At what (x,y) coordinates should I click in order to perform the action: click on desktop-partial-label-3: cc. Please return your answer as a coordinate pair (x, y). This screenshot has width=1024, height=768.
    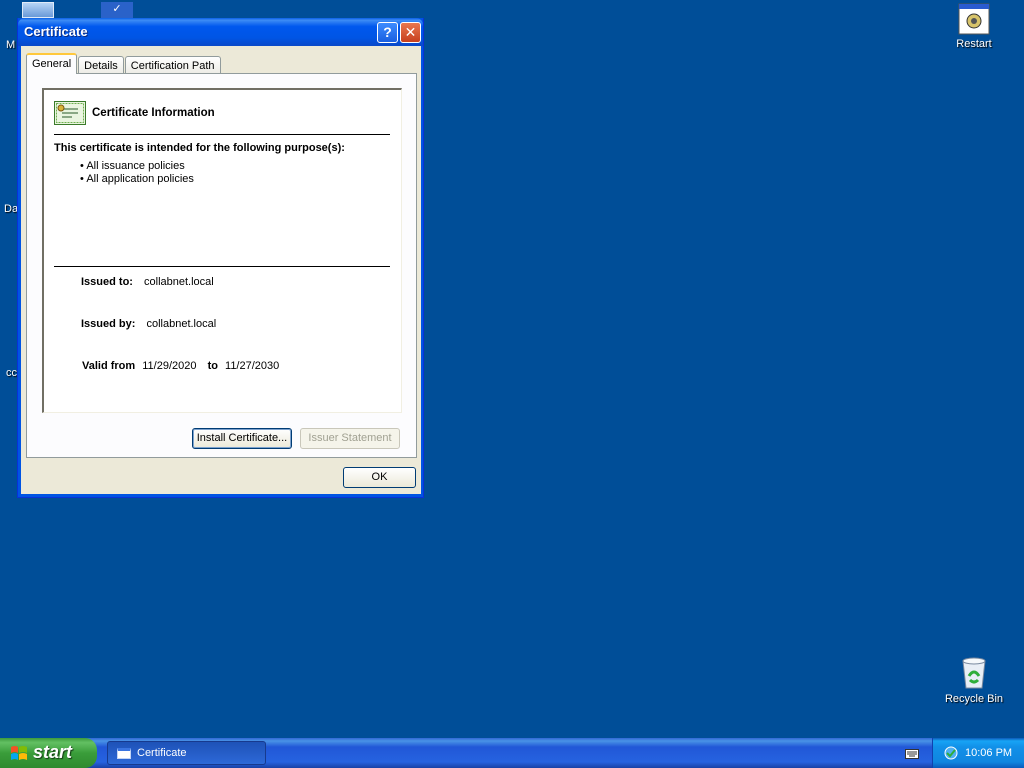
    Looking at the image, I should click on (11, 373).